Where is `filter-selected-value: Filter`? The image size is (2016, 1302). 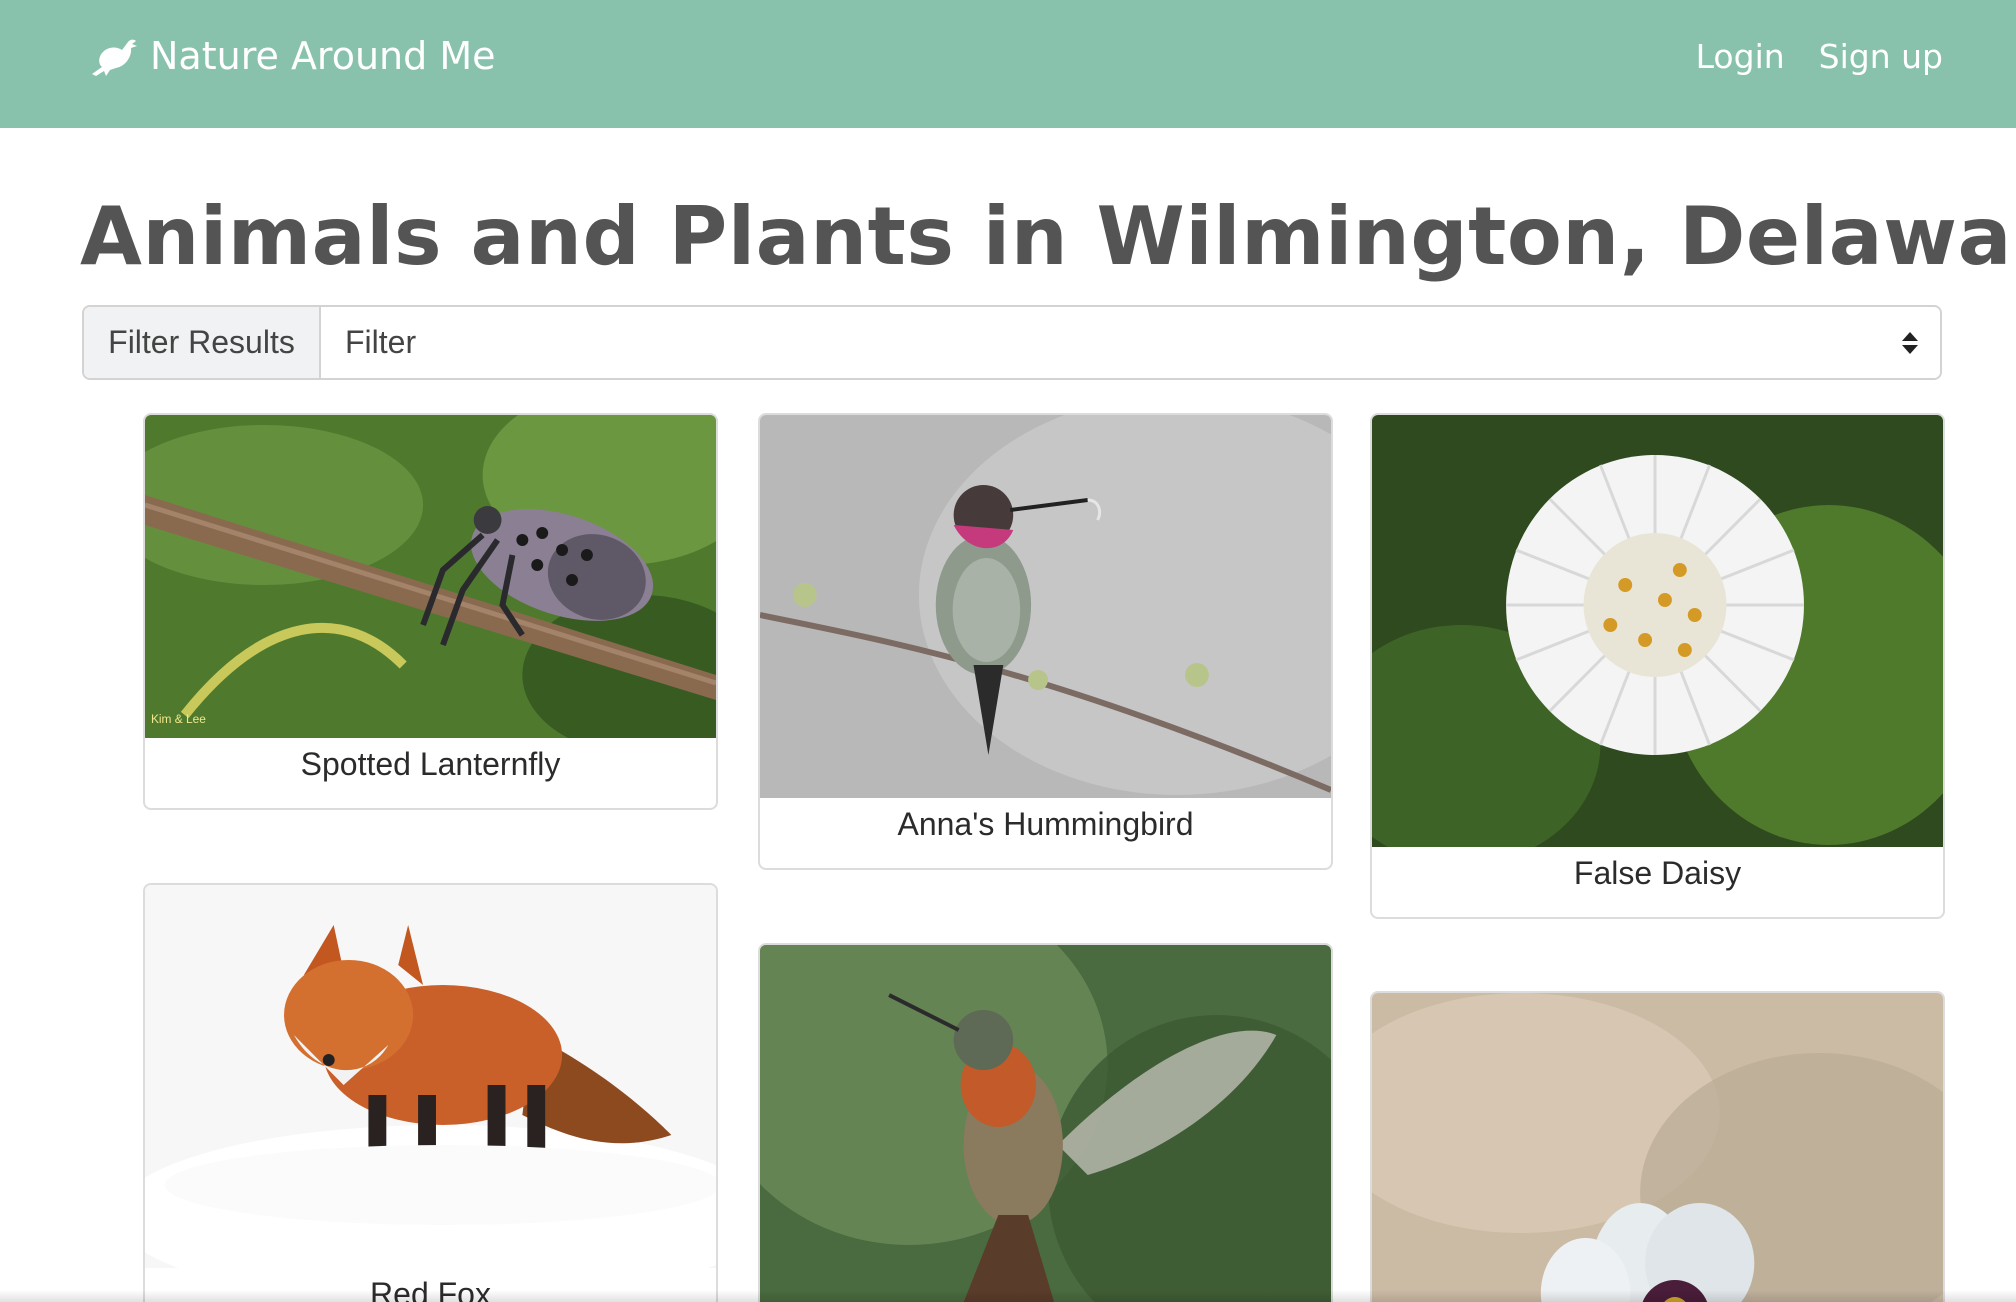 filter-selected-value: Filter is located at coordinates (381, 342).